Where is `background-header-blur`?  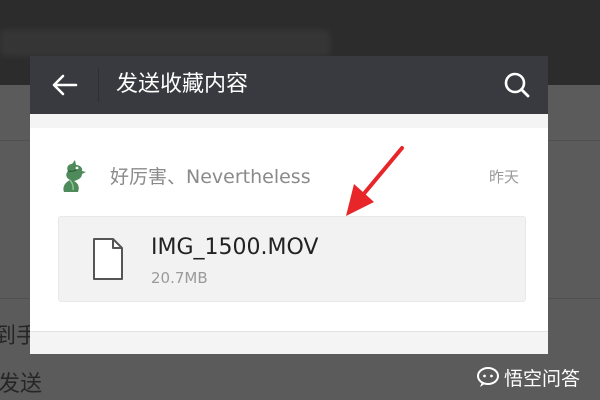 background-header-blur is located at coordinates (165, 43).